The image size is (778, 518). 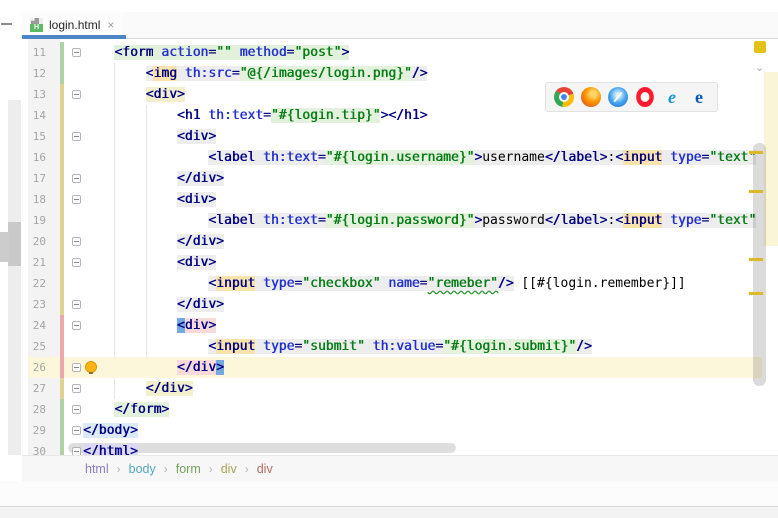 I want to click on edge-browser-icon: e, so click(x=699, y=97).